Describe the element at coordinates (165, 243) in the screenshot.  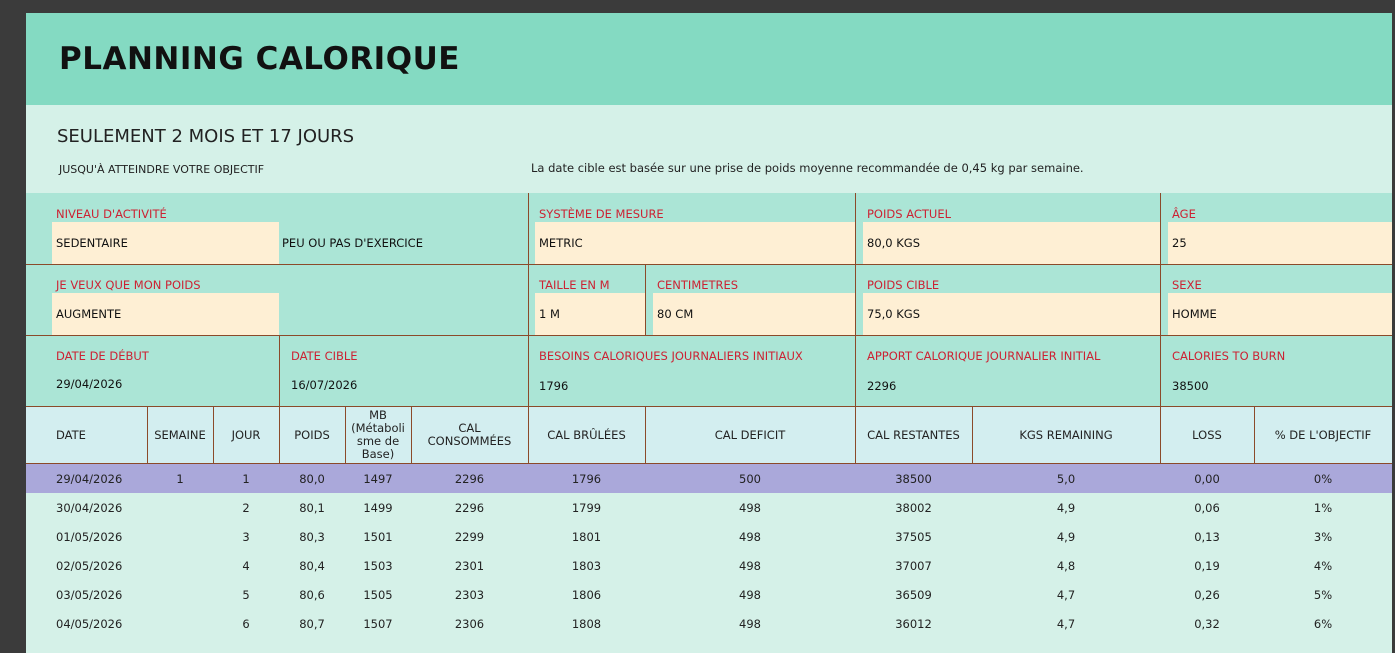
I see `activity-level-select: SEDENTAIRE` at that location.